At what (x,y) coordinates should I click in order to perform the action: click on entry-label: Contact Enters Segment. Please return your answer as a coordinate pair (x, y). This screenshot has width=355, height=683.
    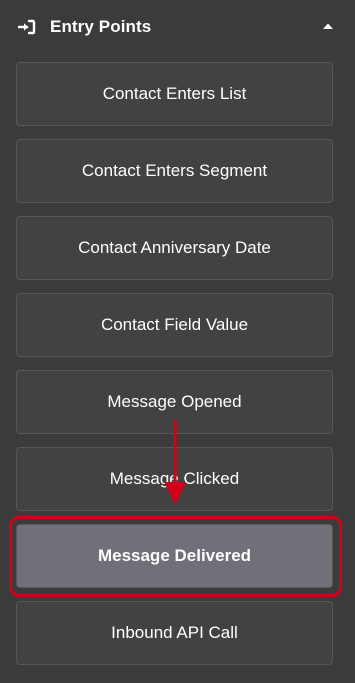
    Looking at the image, I should click on (174, 170).